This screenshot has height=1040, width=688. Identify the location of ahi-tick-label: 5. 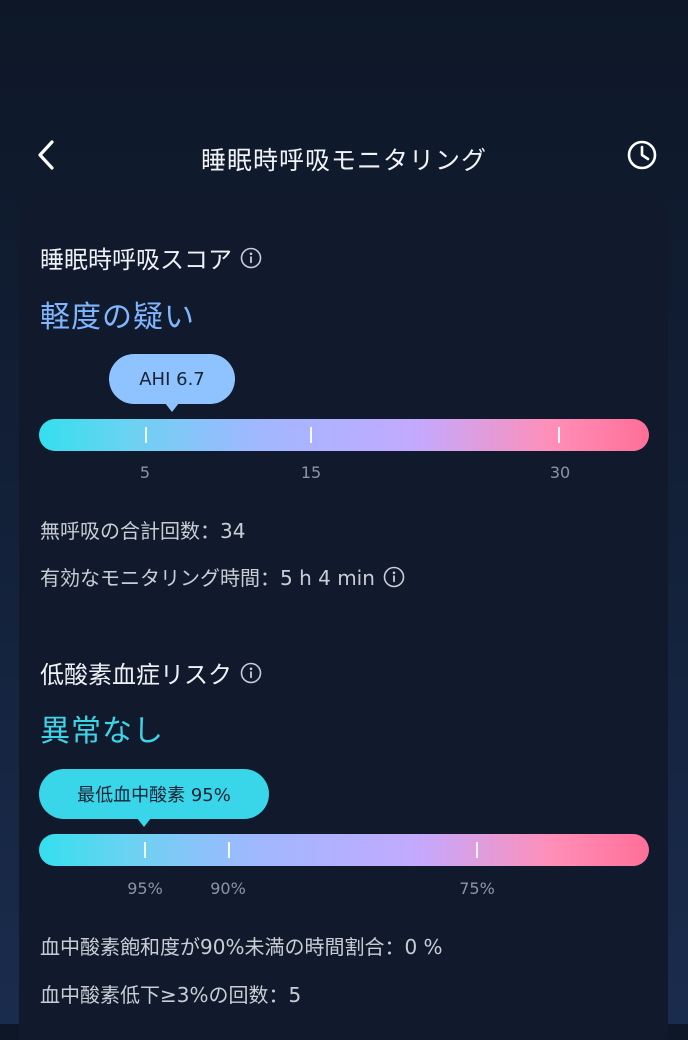
(145, 472).